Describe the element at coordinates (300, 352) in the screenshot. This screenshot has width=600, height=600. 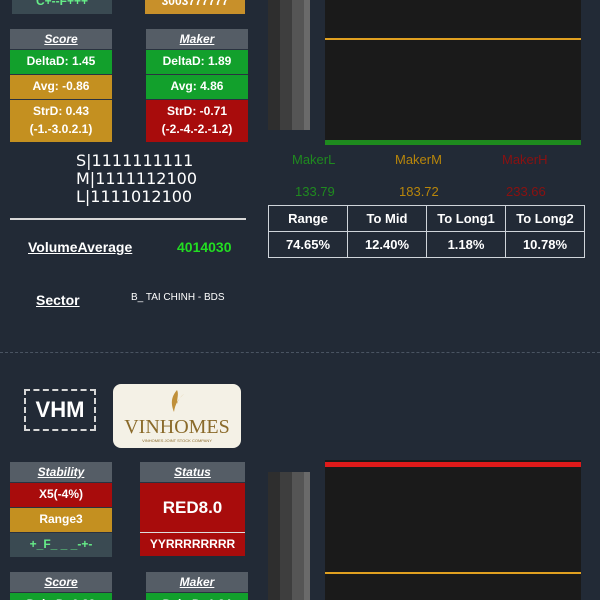
I see `section-separator` at that location.